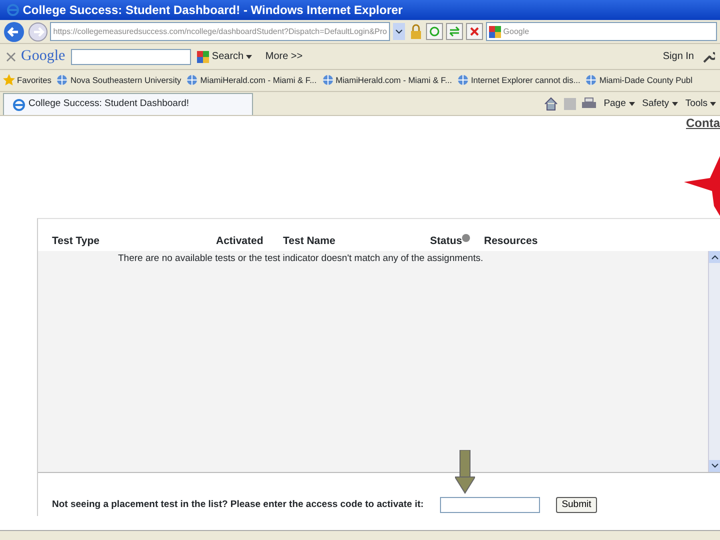  I want to click on access-code-prompt: Not seeing a placement test in the list? Please enter the access code to activate it:, so click(238, 505).